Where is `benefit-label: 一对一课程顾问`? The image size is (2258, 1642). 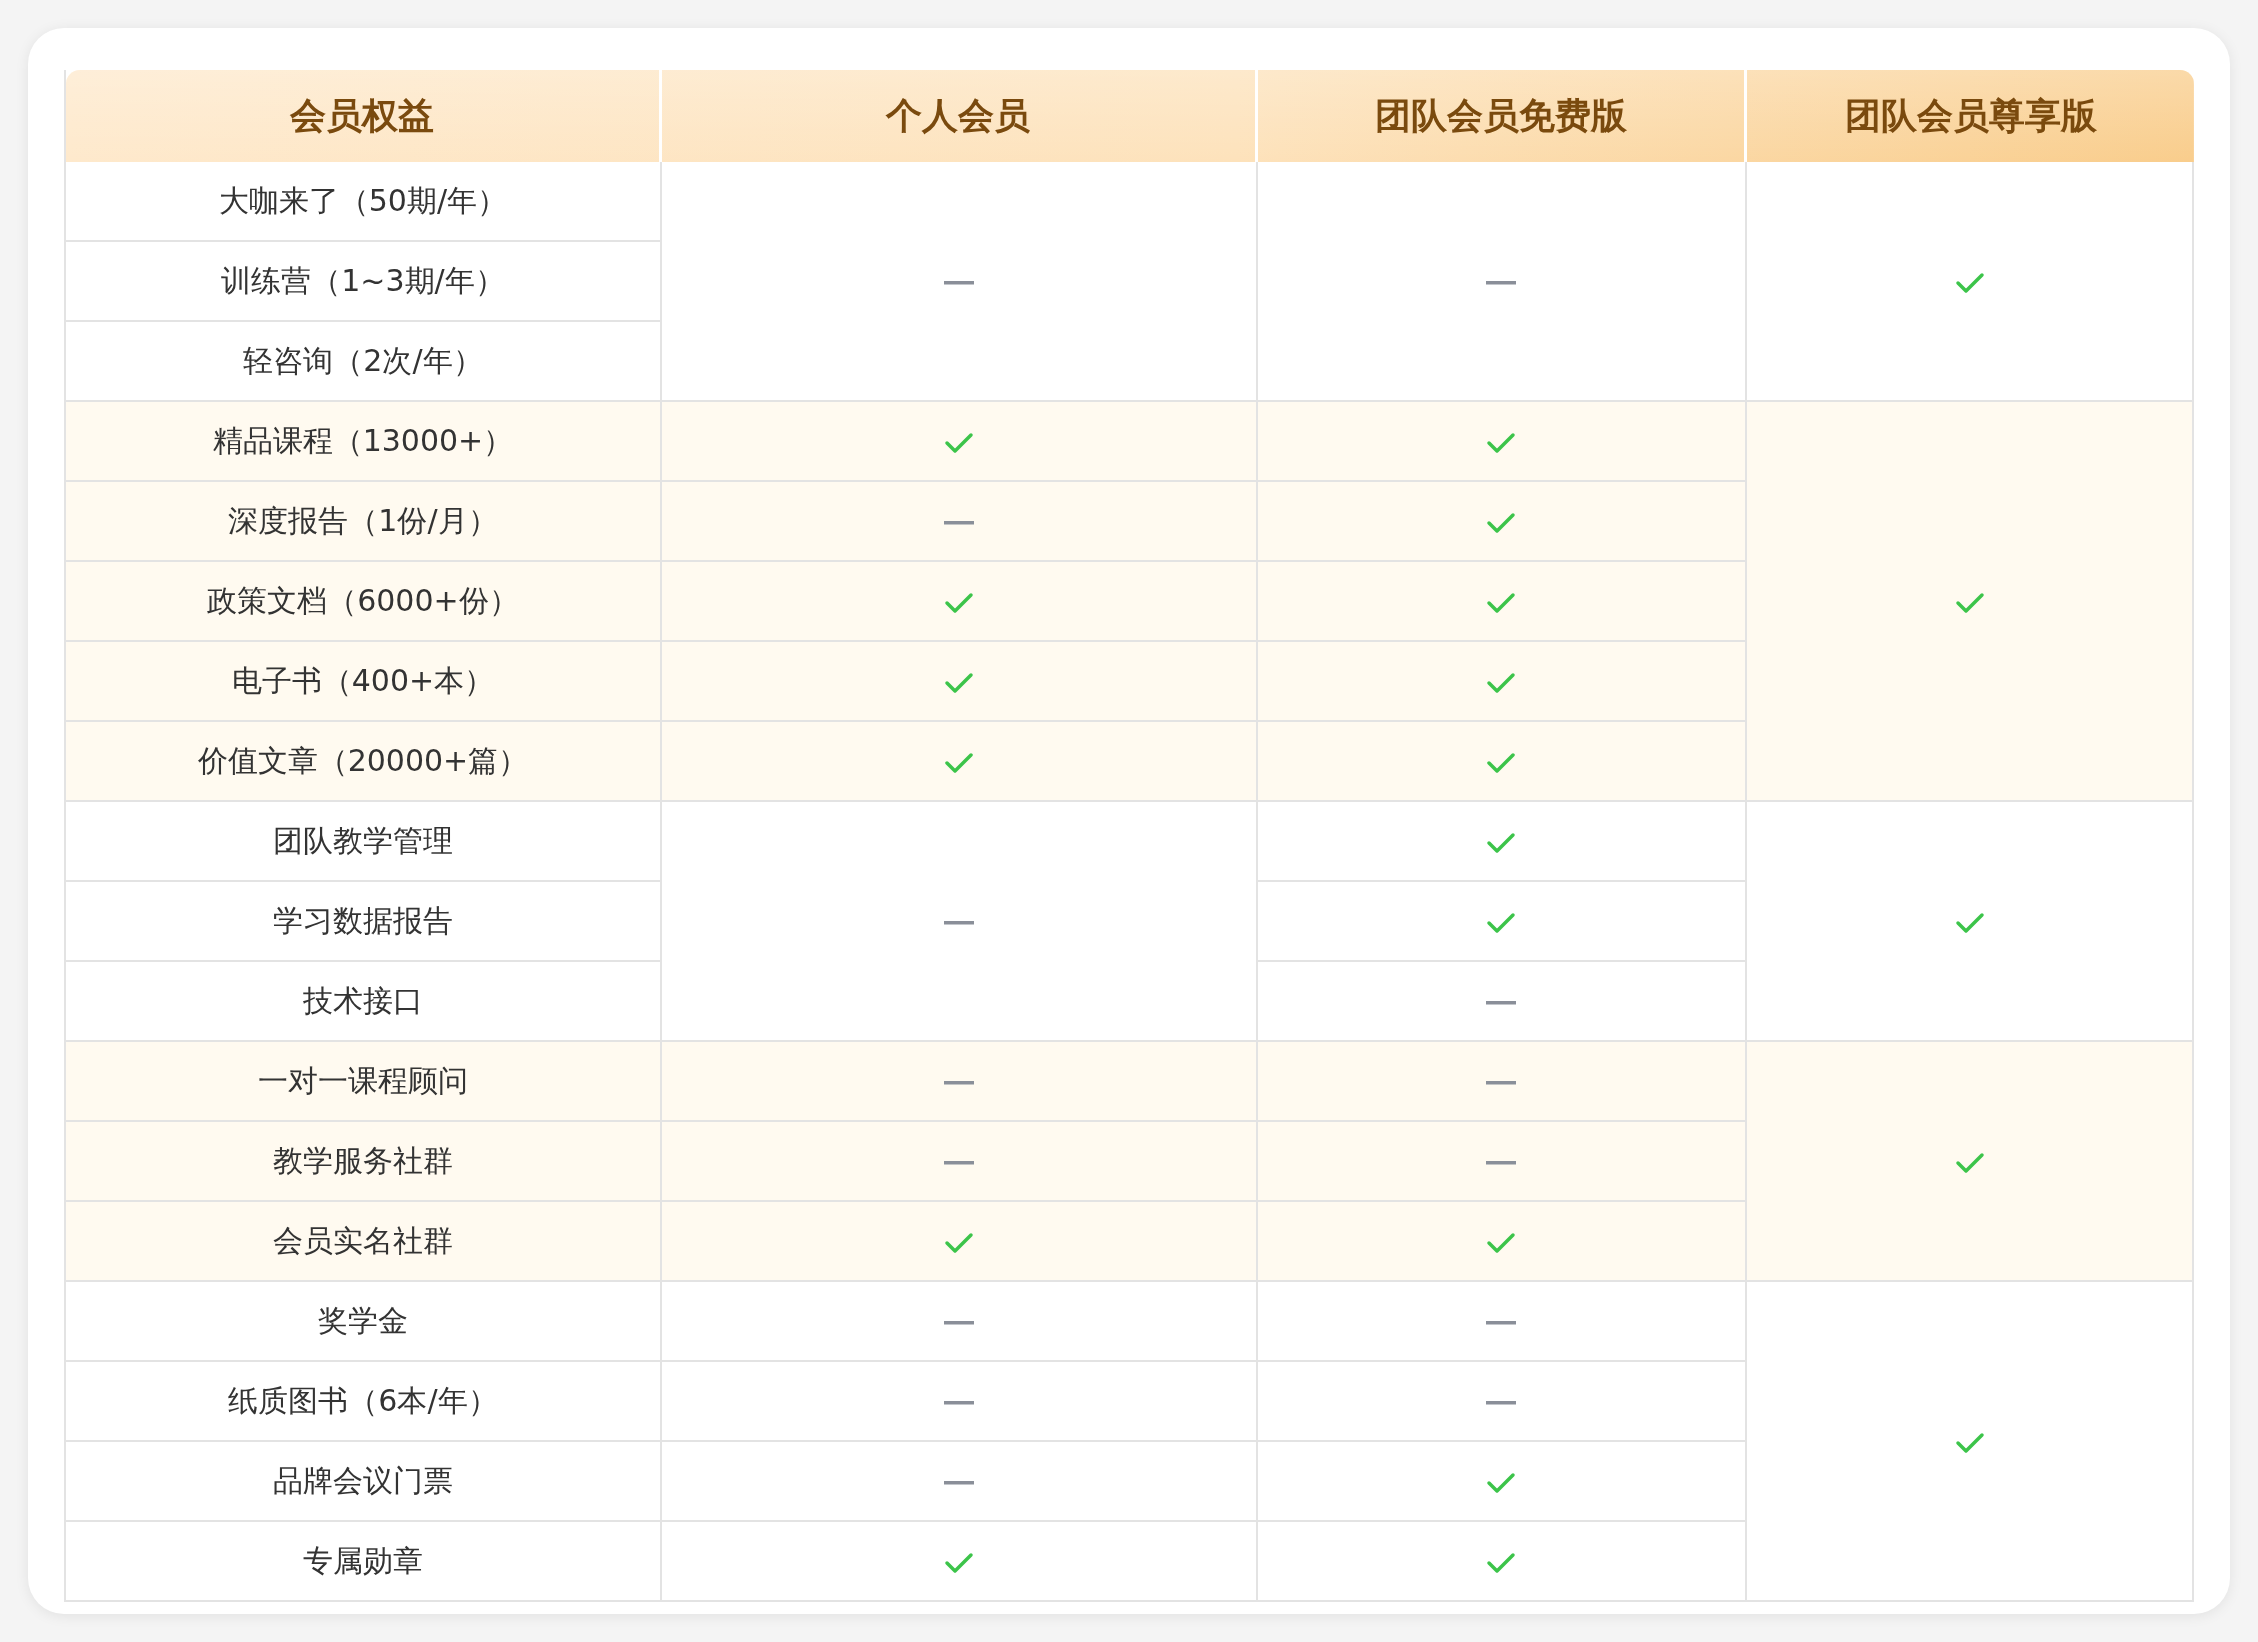
benefit-label: 一对一课程顾问 is located at coordinates (362, 1080).